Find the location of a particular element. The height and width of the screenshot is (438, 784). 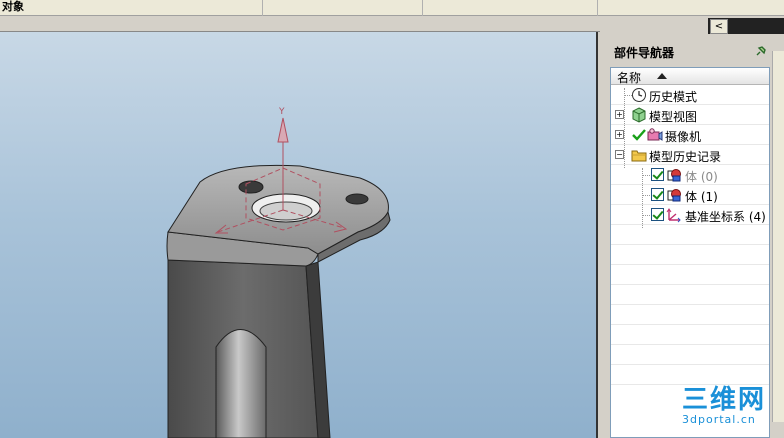

tree-item-label: 模型视图 is located at coordinates (673, 117).